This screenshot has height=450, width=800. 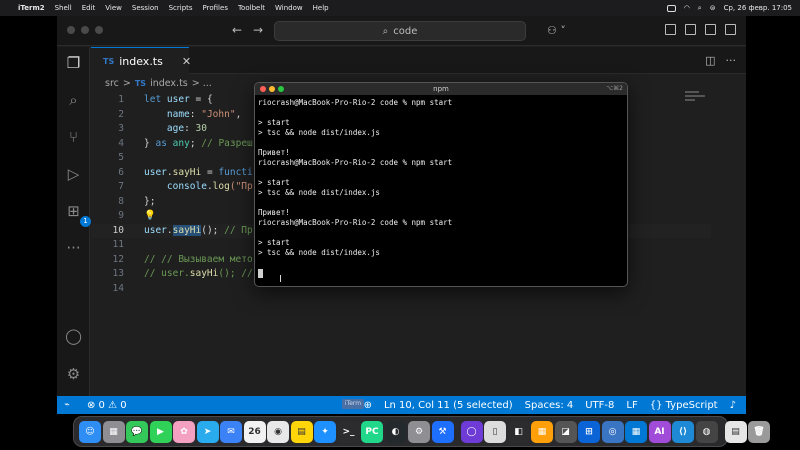 I want to click on menu-help: Help, so click(x=321, y=8).